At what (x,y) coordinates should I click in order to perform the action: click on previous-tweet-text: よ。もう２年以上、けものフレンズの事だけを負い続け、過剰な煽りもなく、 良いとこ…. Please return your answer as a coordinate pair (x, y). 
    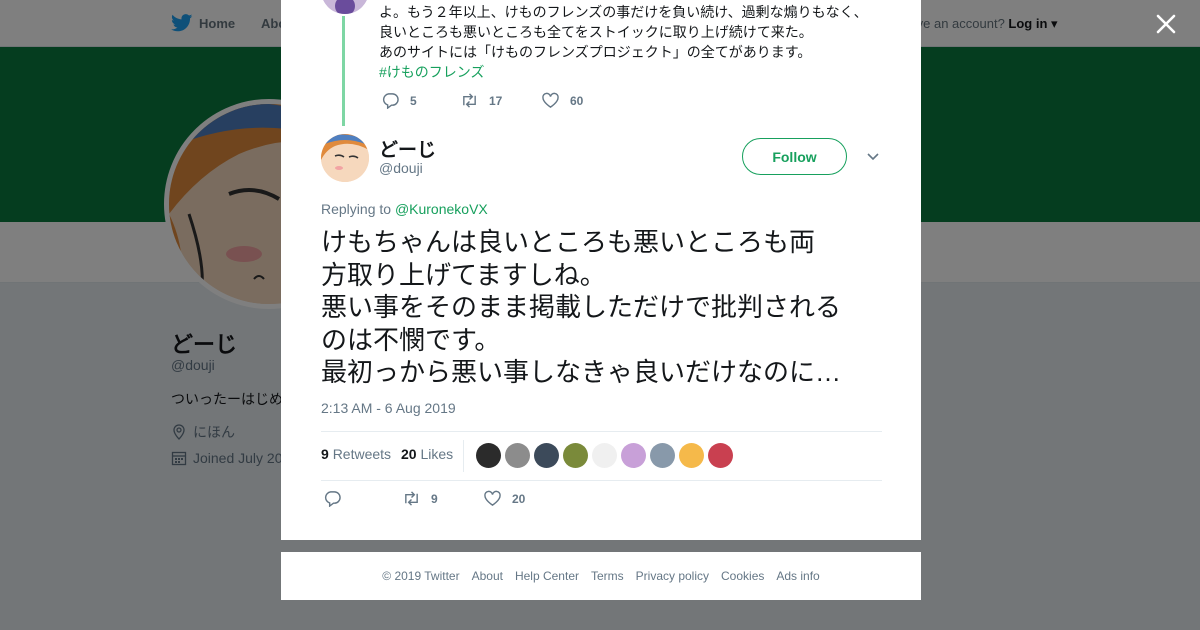
    Looking at the image, I should click on (629, 42).